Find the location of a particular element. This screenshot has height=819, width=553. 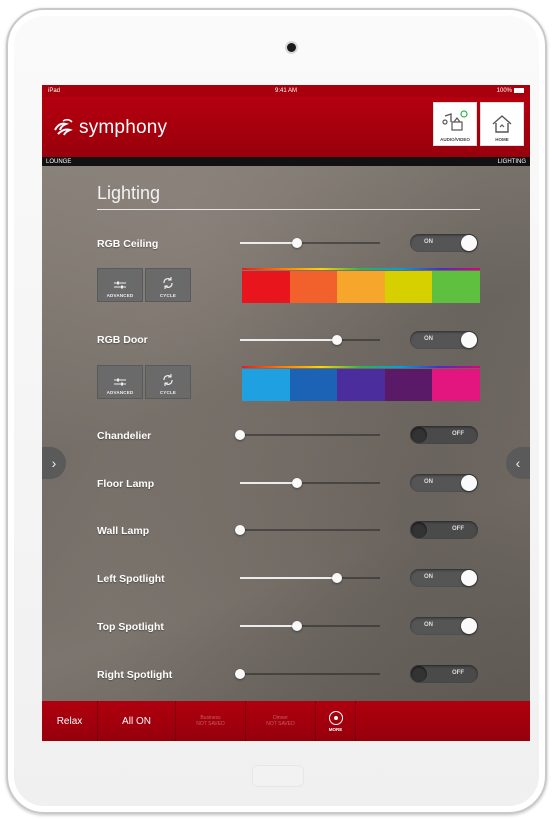

home-nav-button: HOME is located at coordinates (502, 124).